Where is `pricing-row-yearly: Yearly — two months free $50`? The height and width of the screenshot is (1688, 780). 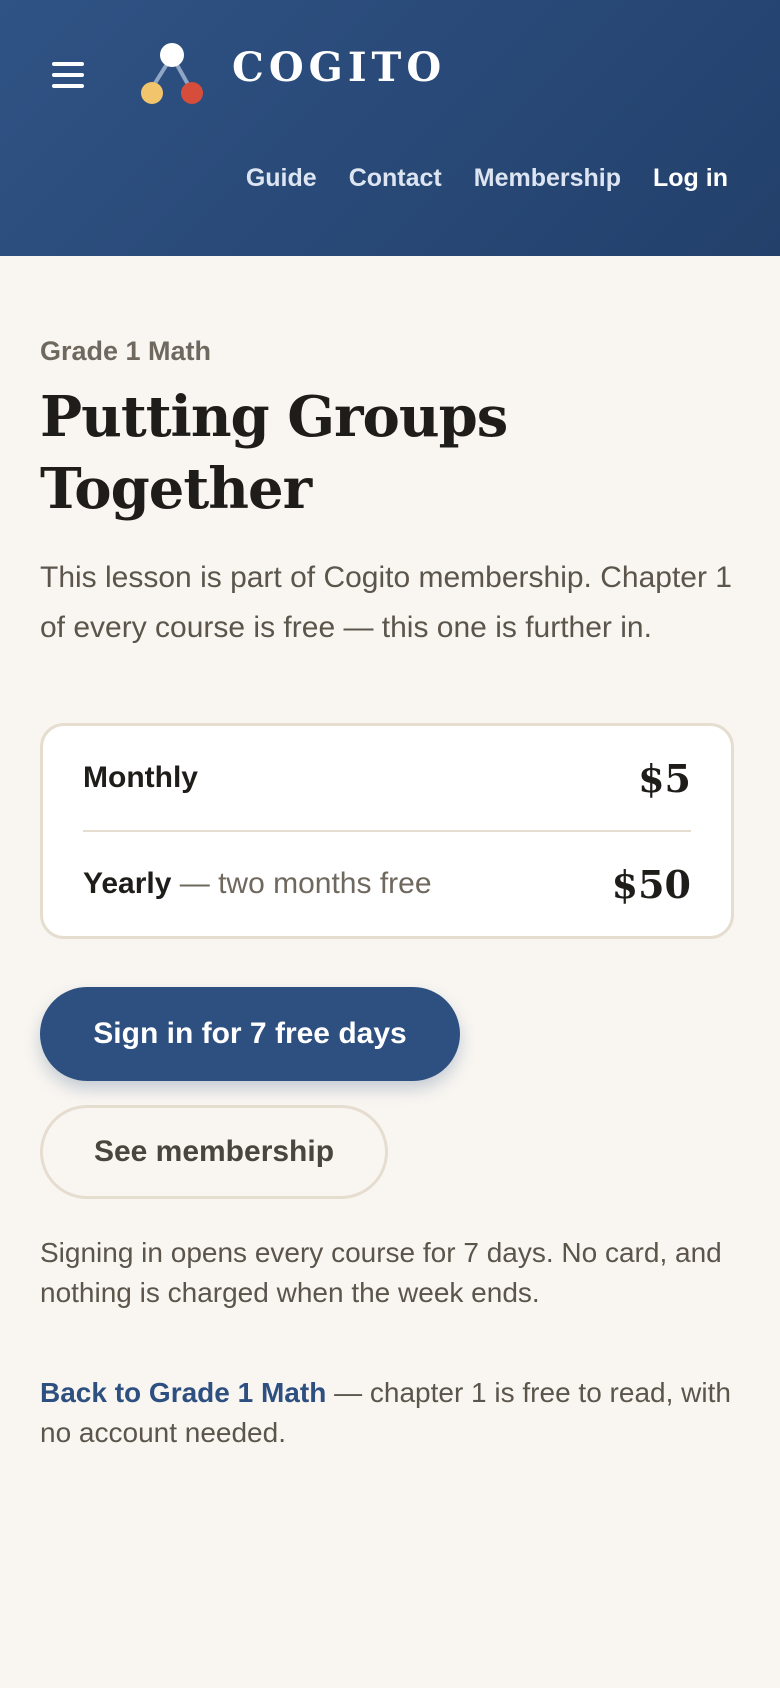 pricing-row-yearly: Yearly — two months free $50 is located at coordinates (387, 883).